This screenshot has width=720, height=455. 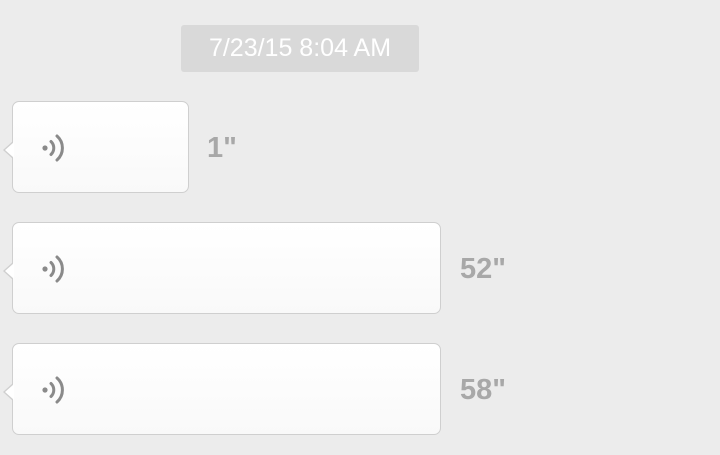 I want to click on voice-message-duration: 58", so click(x=483, y=390).